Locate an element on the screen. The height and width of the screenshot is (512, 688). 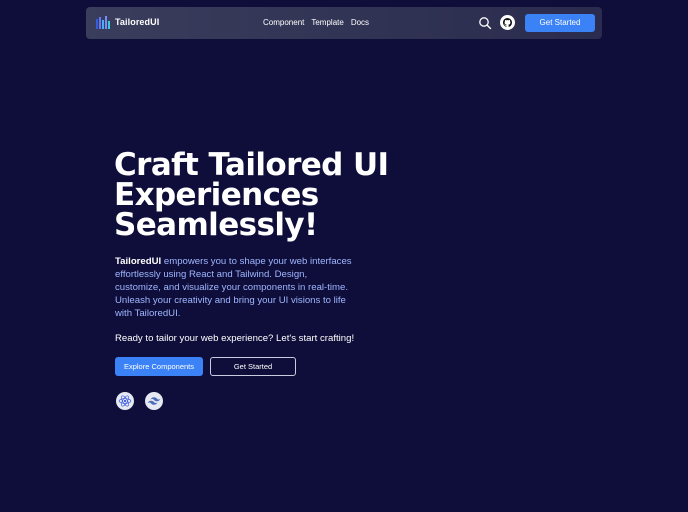
hero-title-line-1: Craft Tailored UI is located at coordinates (251, 165).